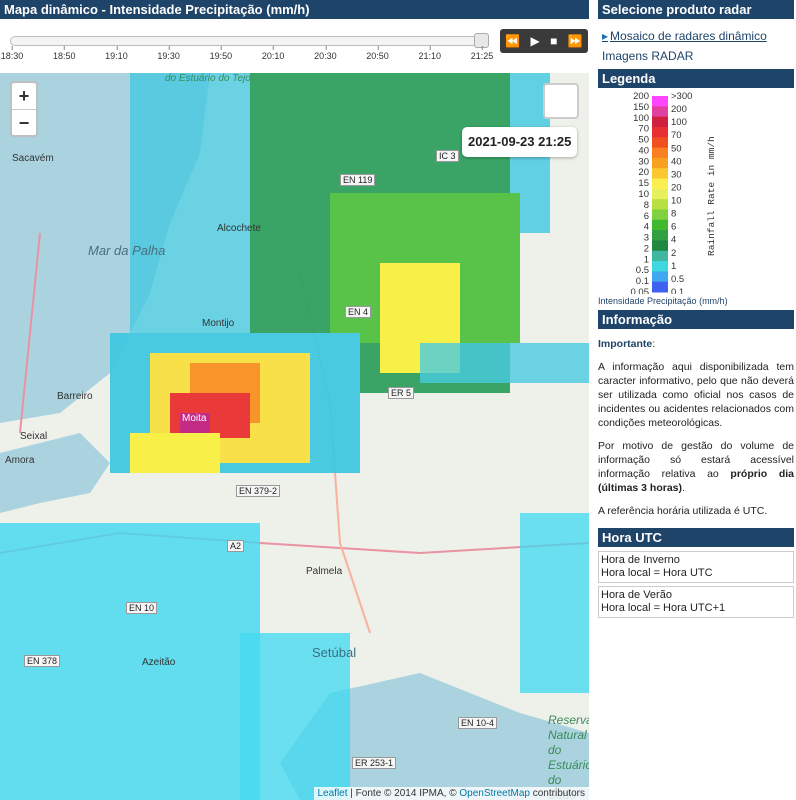 Image resolution: width=796 pixels, height=800 pixels. What do you see at coordinates (358, 312) in the screenshot?
I see `road-label: EN 4` at bounding box center [358, 312].